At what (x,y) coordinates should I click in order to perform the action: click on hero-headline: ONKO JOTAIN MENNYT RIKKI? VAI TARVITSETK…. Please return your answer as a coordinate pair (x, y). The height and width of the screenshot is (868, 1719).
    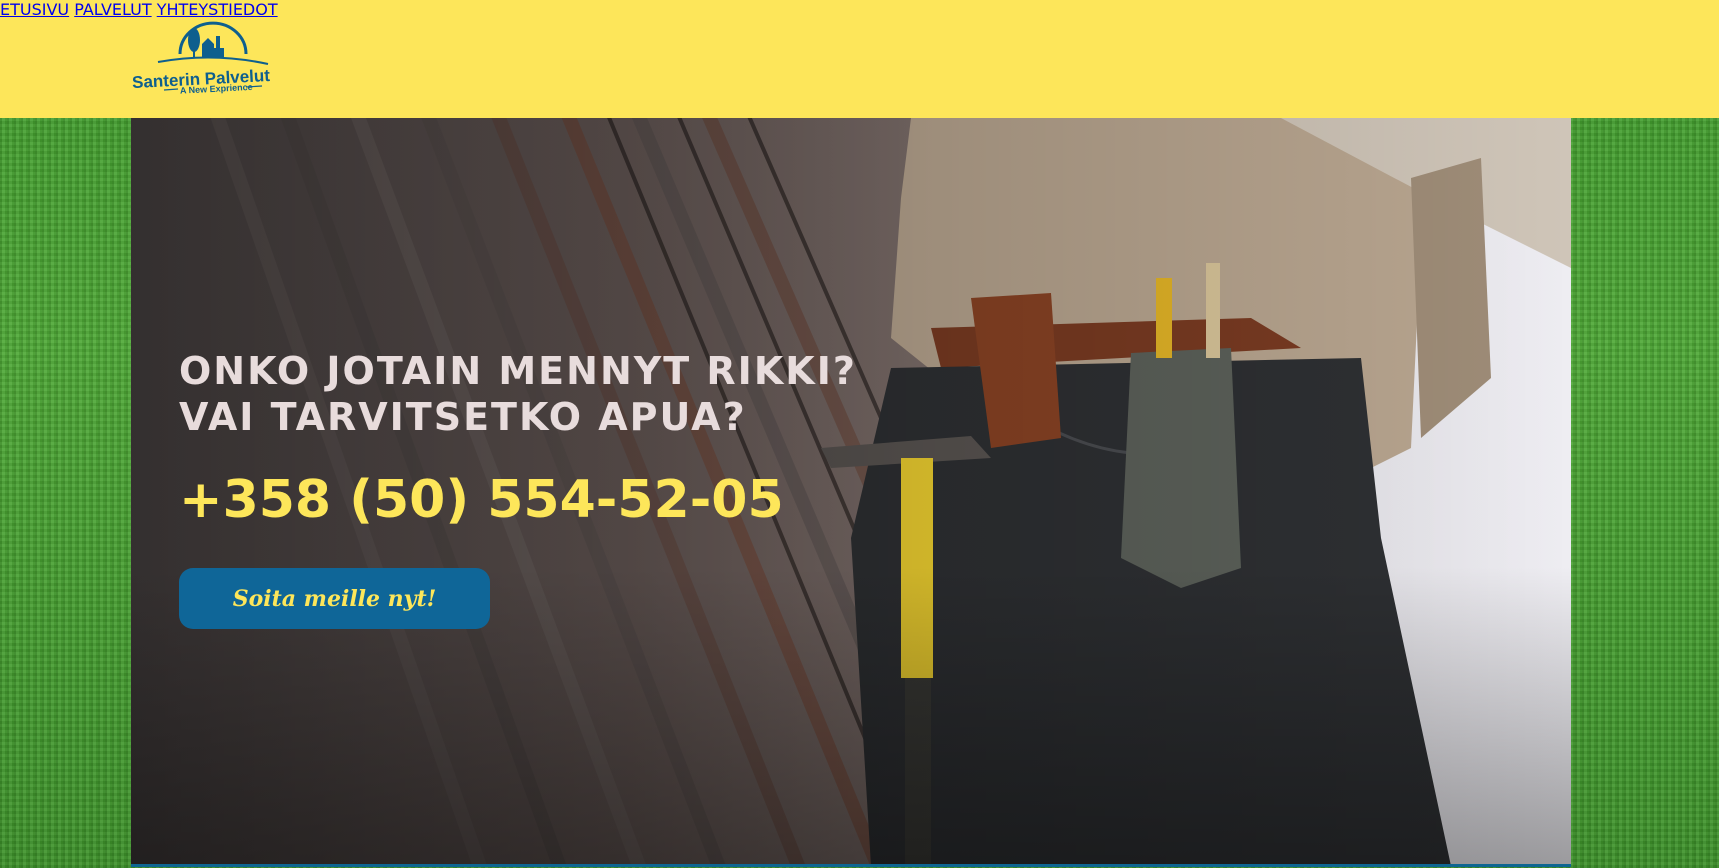
    Looking at the image, I should click on (518, 394).